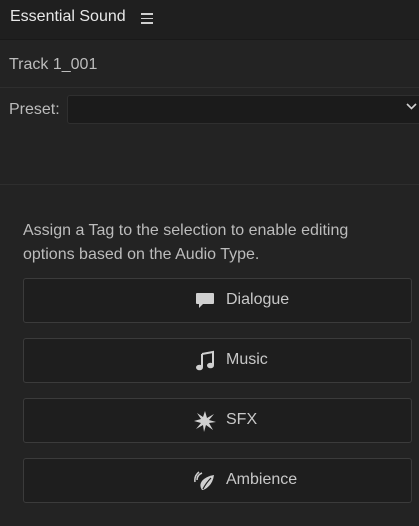  What do you see at coordinates (411, 106) in the screenshot?
I see `chevron-down-icon` at bounding box center [411, 106].